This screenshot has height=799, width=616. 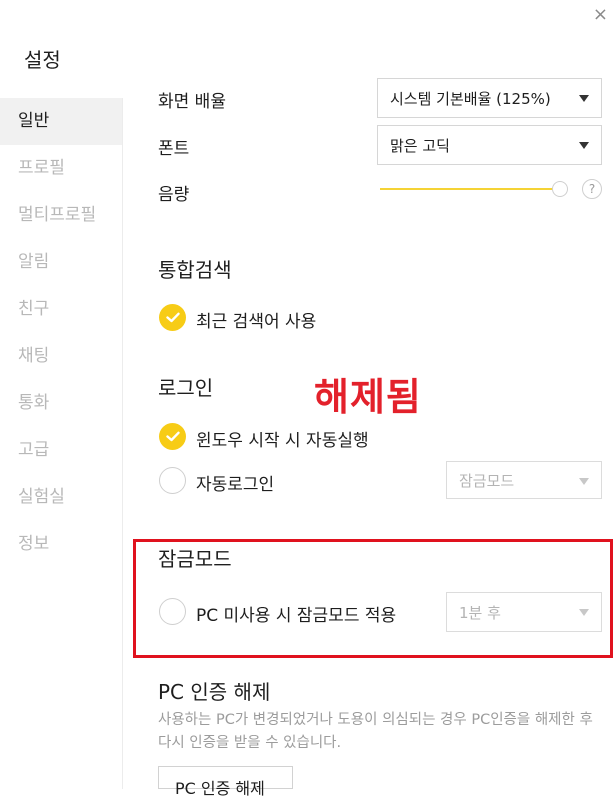 I want to click on autologin-checkbox, so click(x=172, y=480).